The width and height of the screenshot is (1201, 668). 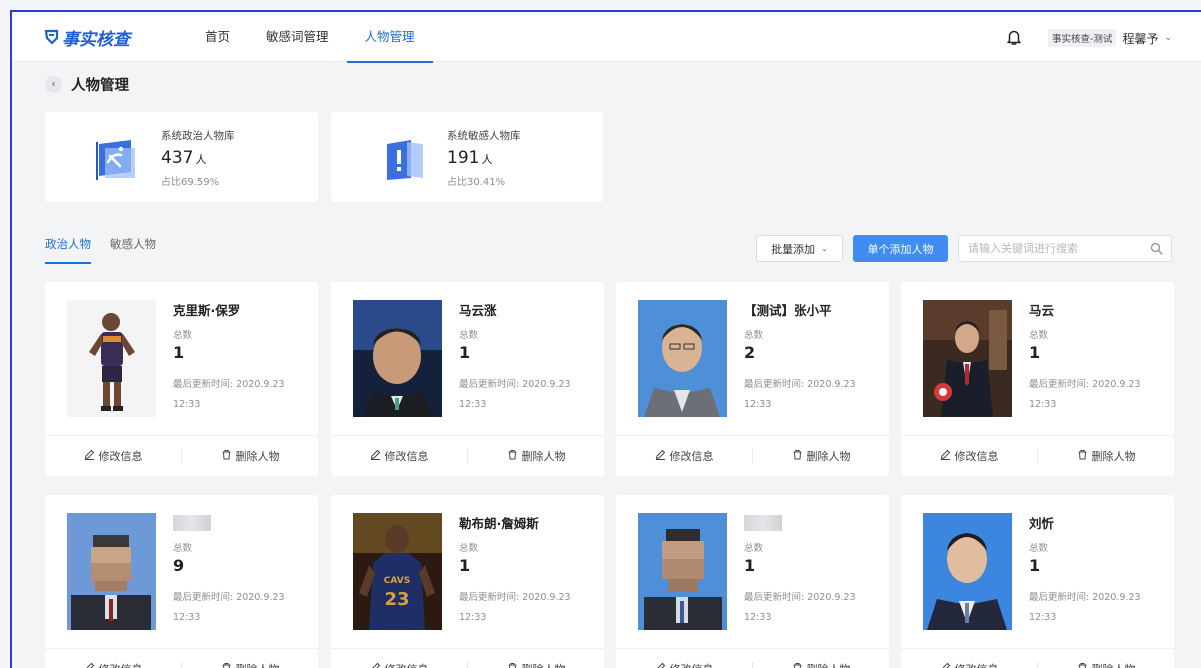 I want to click on person-card: 总数 1 最后更新时间: 2020.9.23 12:33 修改信息 删除人物, so click(x=752, y=581).